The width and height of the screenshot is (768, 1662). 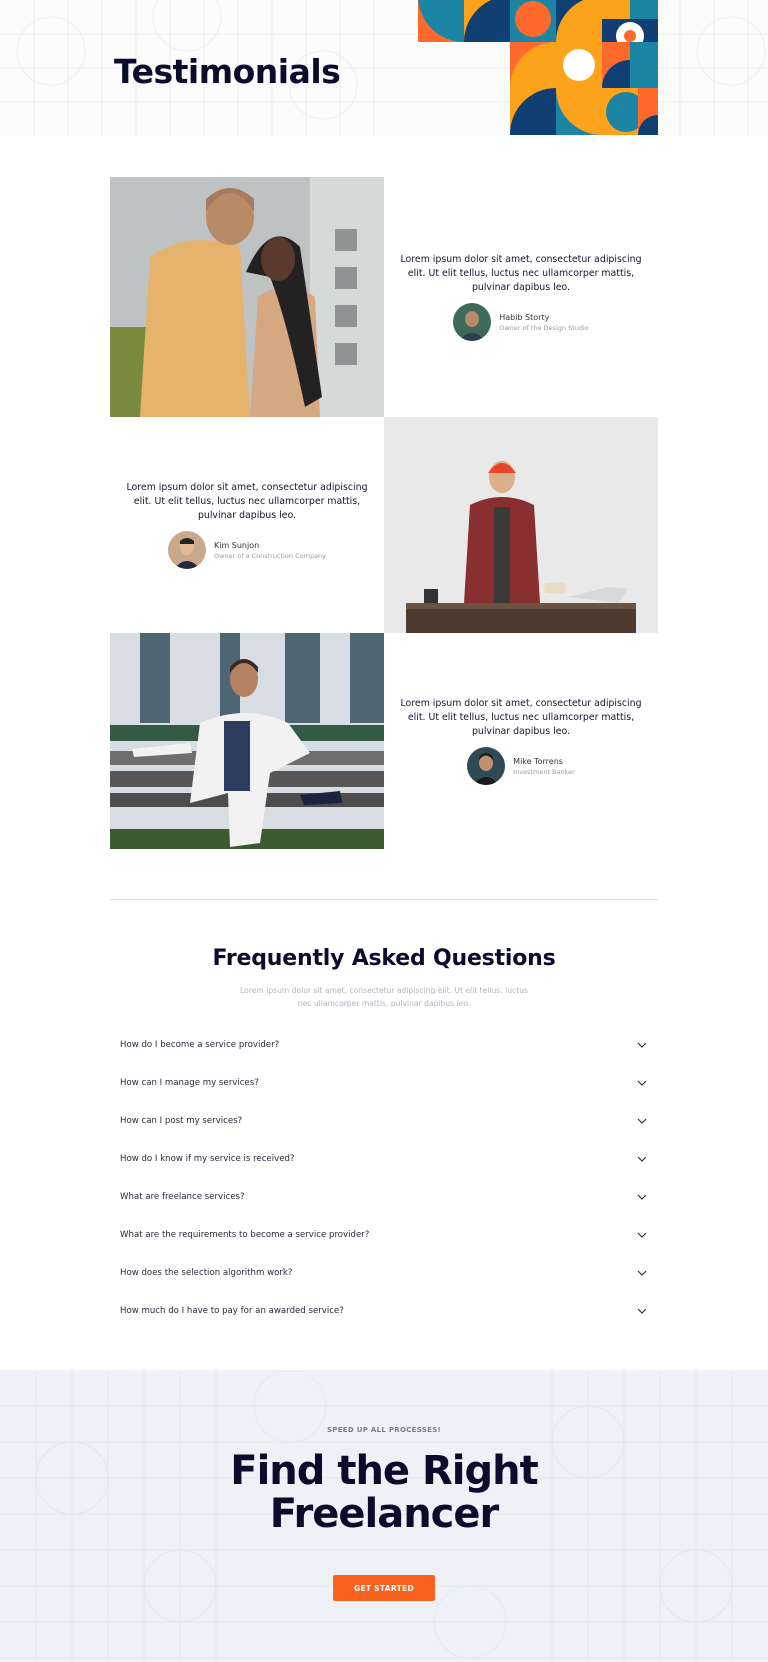 I want to click on faq-item: How can I manage my services?, so click(x=384, y=1083).